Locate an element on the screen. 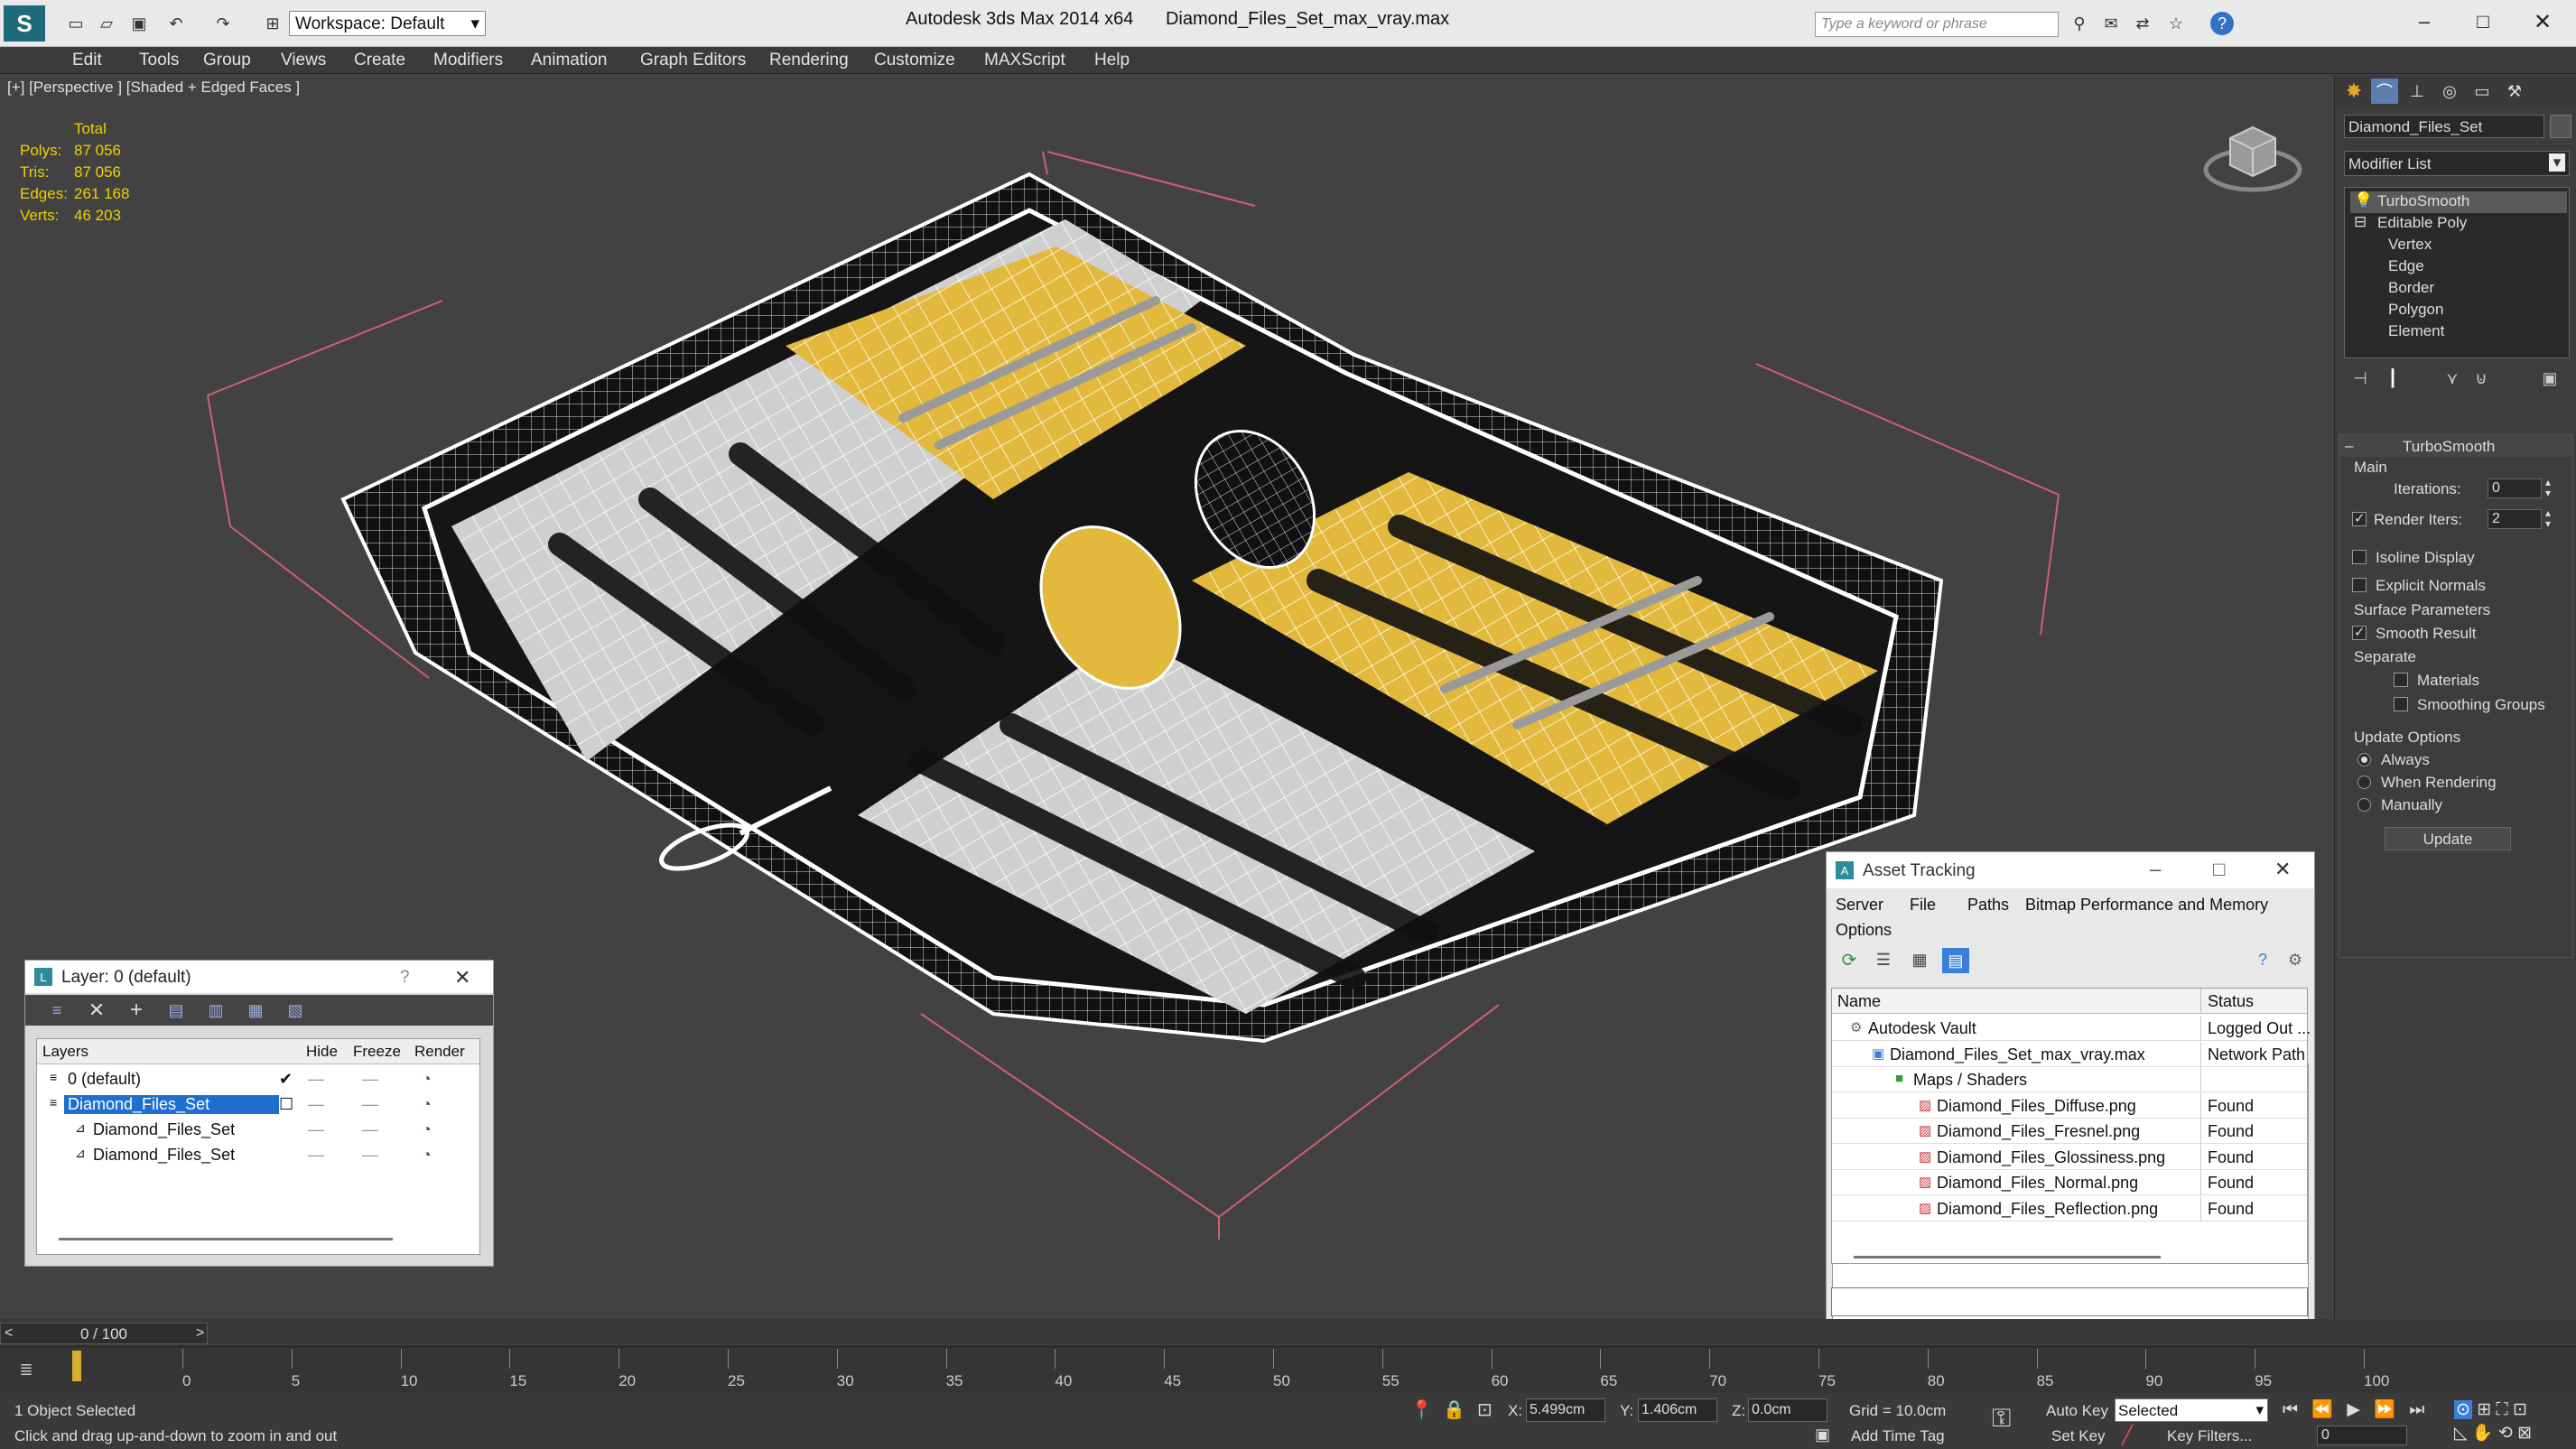 The width and height of the screenshot is (2576, 1449). workspace-dropdown: Workspace: Default ▾ is located at coordinates (387, 23).